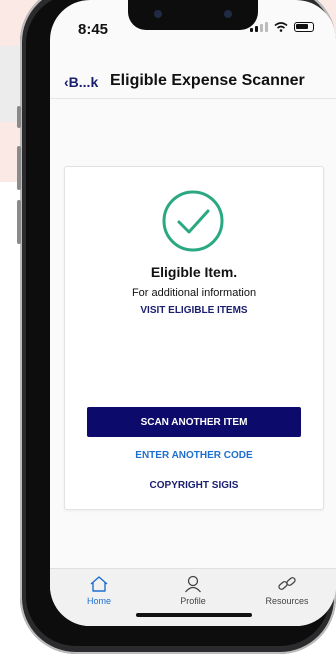  Describe the element at coordinates (99, 584) in the screenshot. I see `home-icon` at that location.